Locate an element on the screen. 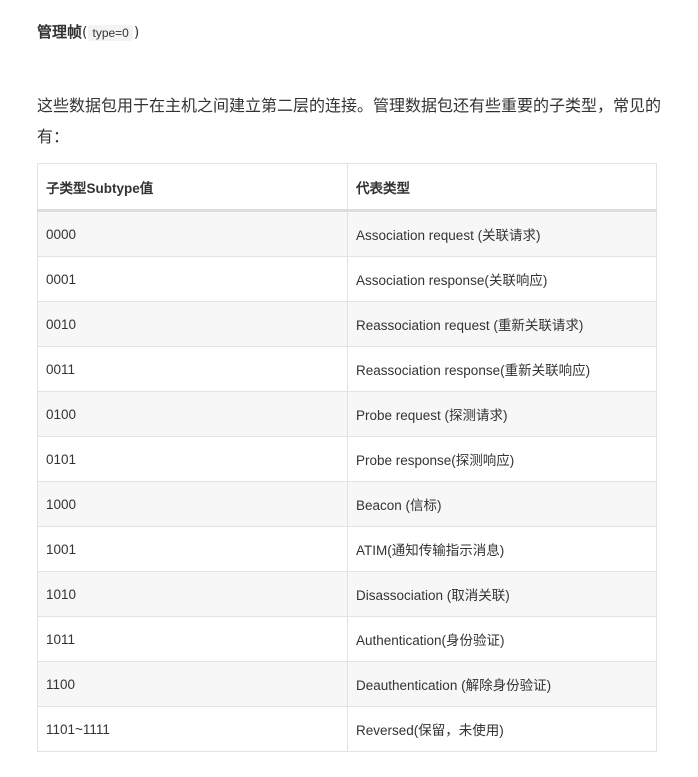 The image size is (698, 777). cell-subtype-value: 0011 is located at coordinates (192, 369).